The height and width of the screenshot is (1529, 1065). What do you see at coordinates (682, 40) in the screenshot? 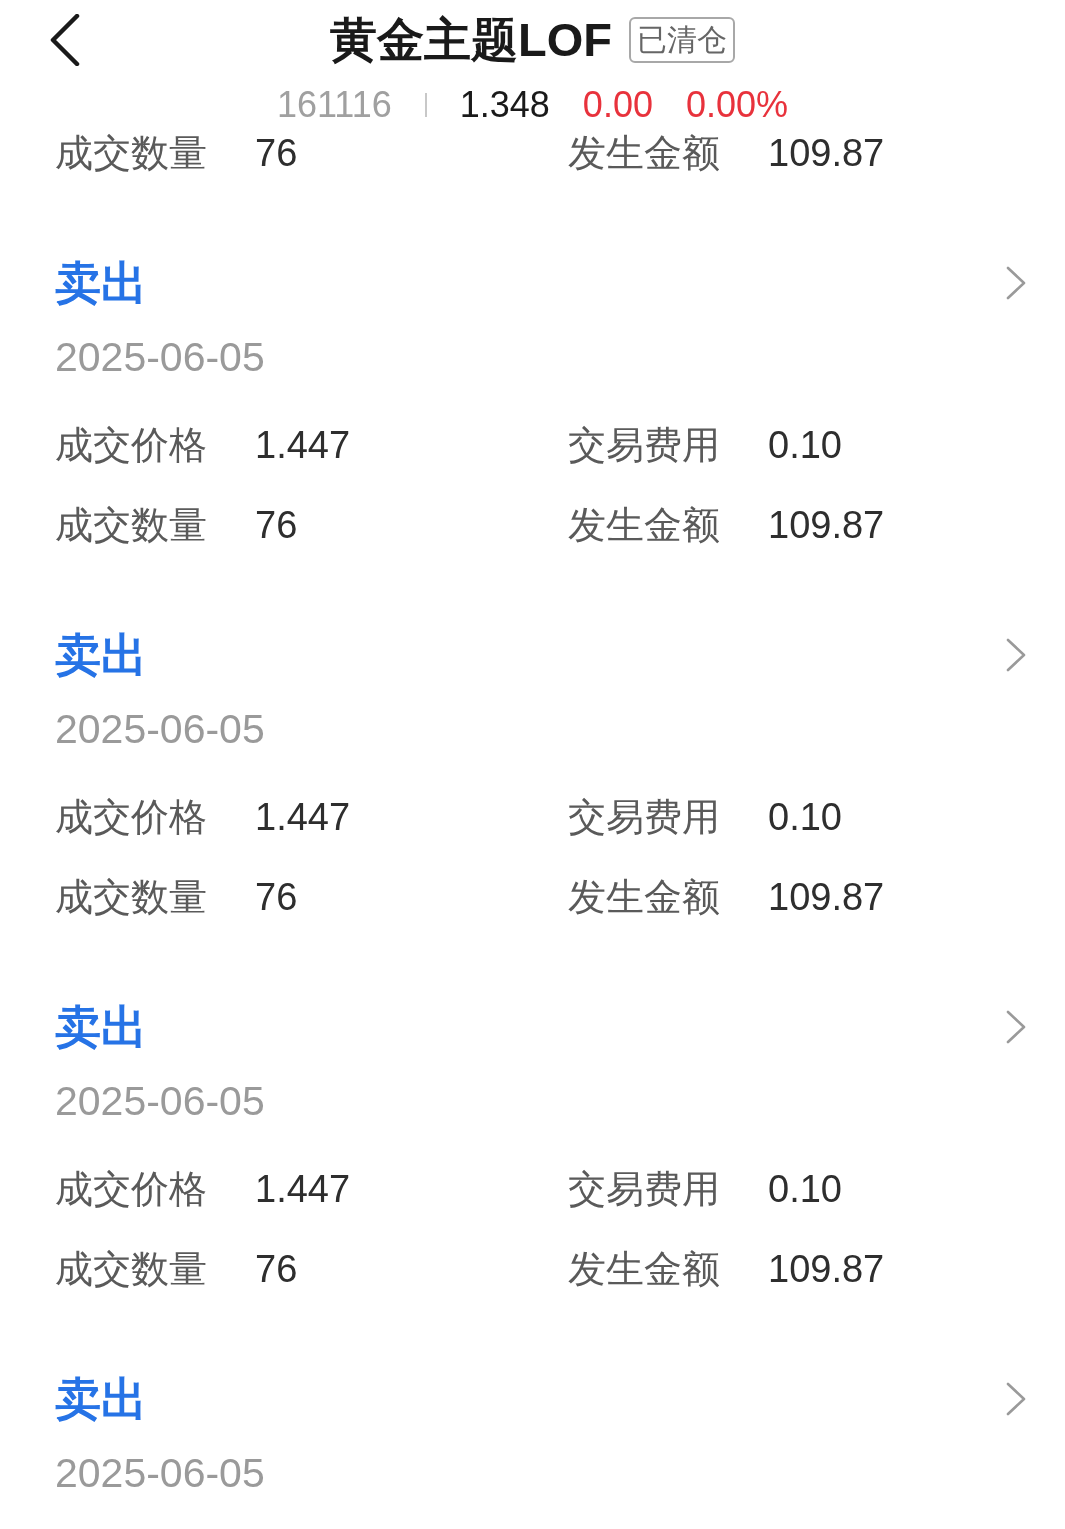
I see `status-badge: 已清仓` at bounding box center [682, 40].